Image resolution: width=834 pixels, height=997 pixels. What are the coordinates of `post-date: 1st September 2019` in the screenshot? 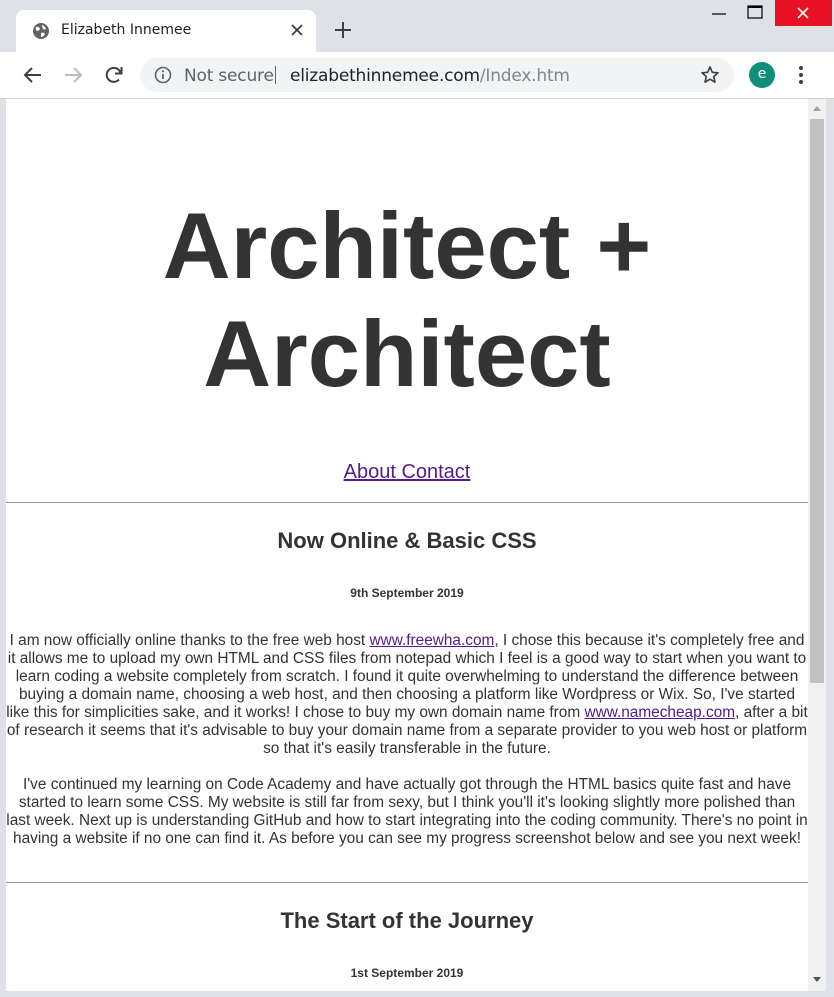 It's located at (407, 973).